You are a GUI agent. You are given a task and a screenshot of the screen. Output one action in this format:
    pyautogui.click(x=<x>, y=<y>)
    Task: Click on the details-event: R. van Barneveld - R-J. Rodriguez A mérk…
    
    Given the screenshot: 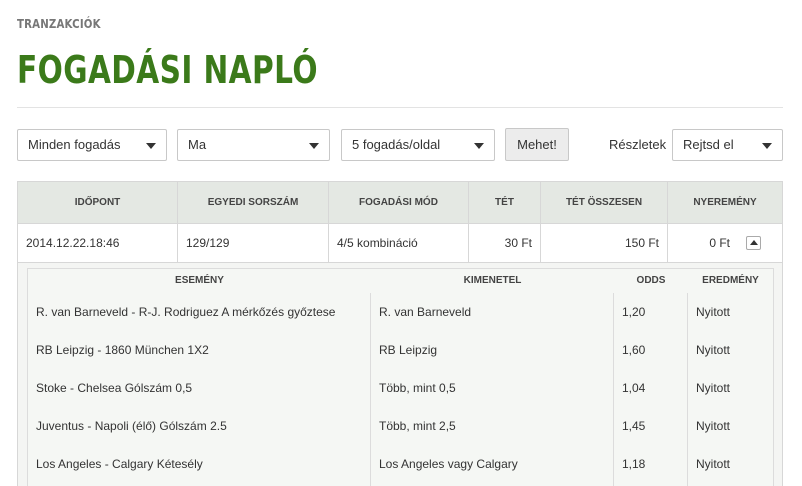 What is the action you would take?
    pyautogui.click(x=186, y=312)
    